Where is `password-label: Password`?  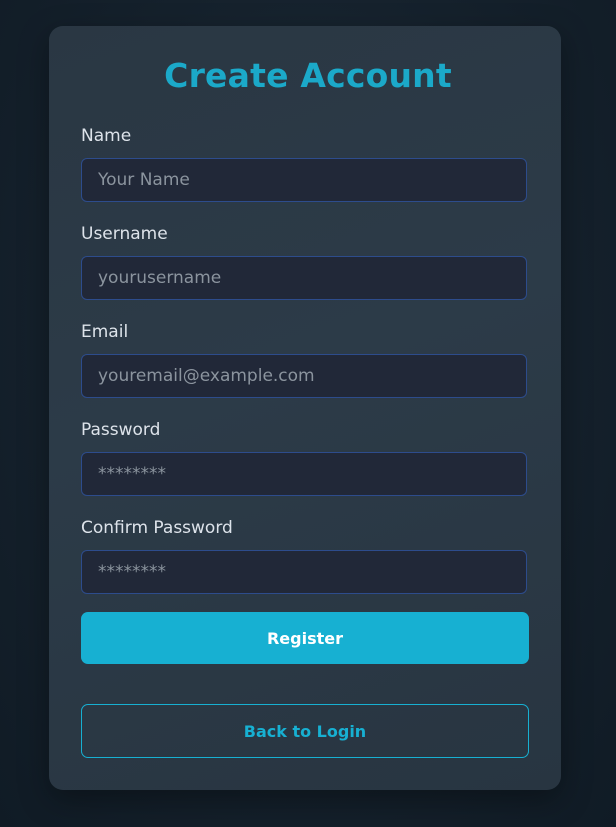
password-label: Password is located at coordinates (121, 430).